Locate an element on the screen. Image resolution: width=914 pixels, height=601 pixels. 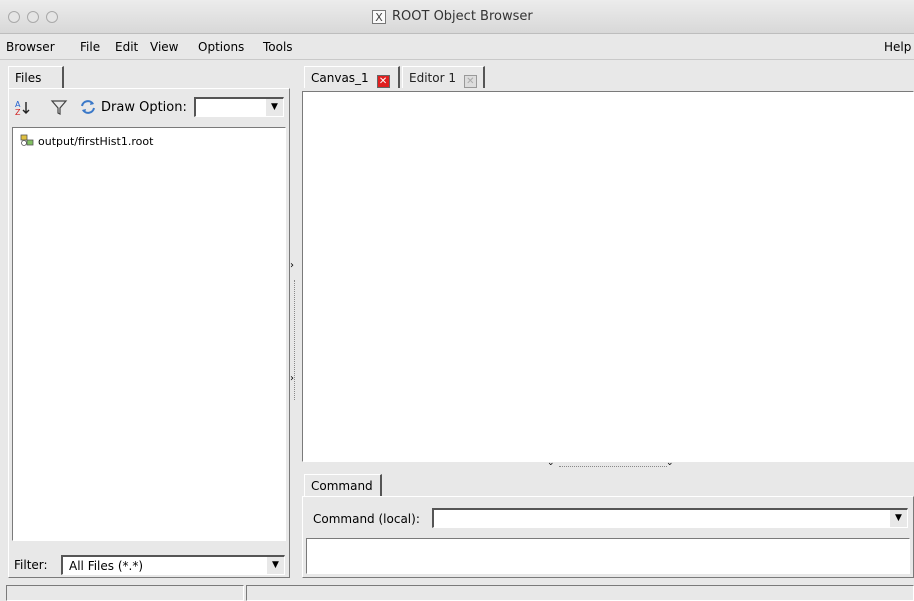
vertical-splitter: › › is located at coordinates (295, 334).